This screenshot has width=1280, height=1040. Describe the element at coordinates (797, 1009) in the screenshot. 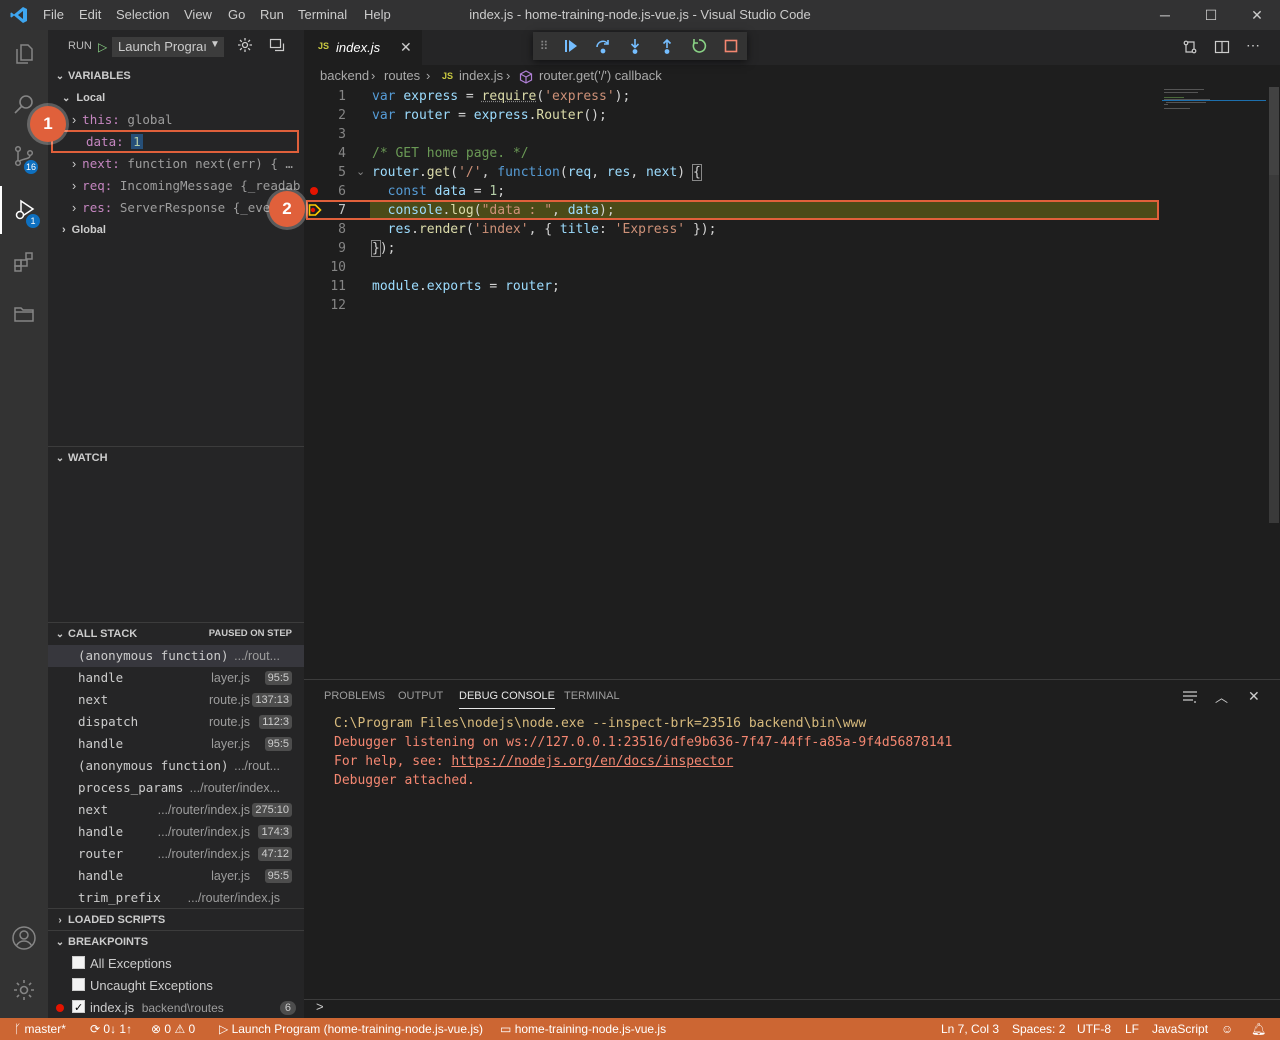

I see `debug-console-input` at that location.